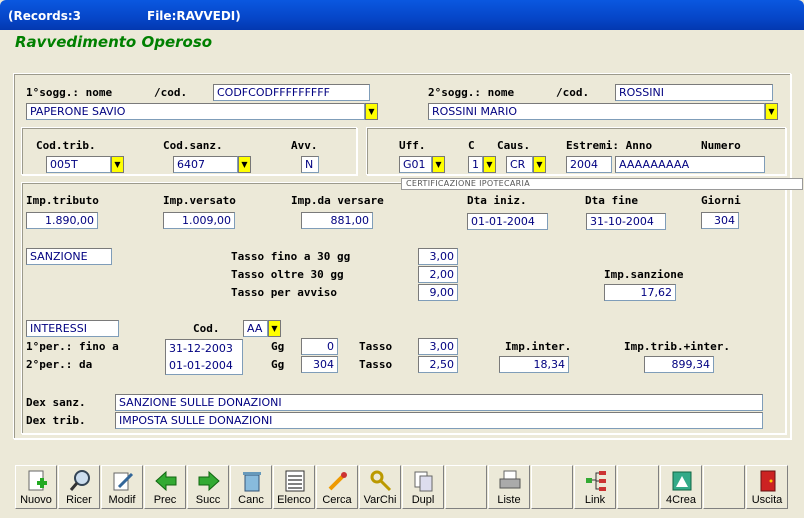  What do you see at coordinates (194, 16) in the screenshot?
I see `file-name: File:RAVVEDI)` at bounding box center [194, 16].